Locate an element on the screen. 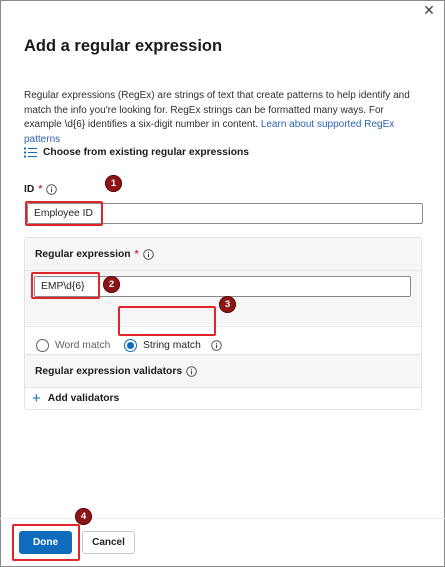  validators-title: Regular expression validators is located at coordinates (116, 371).